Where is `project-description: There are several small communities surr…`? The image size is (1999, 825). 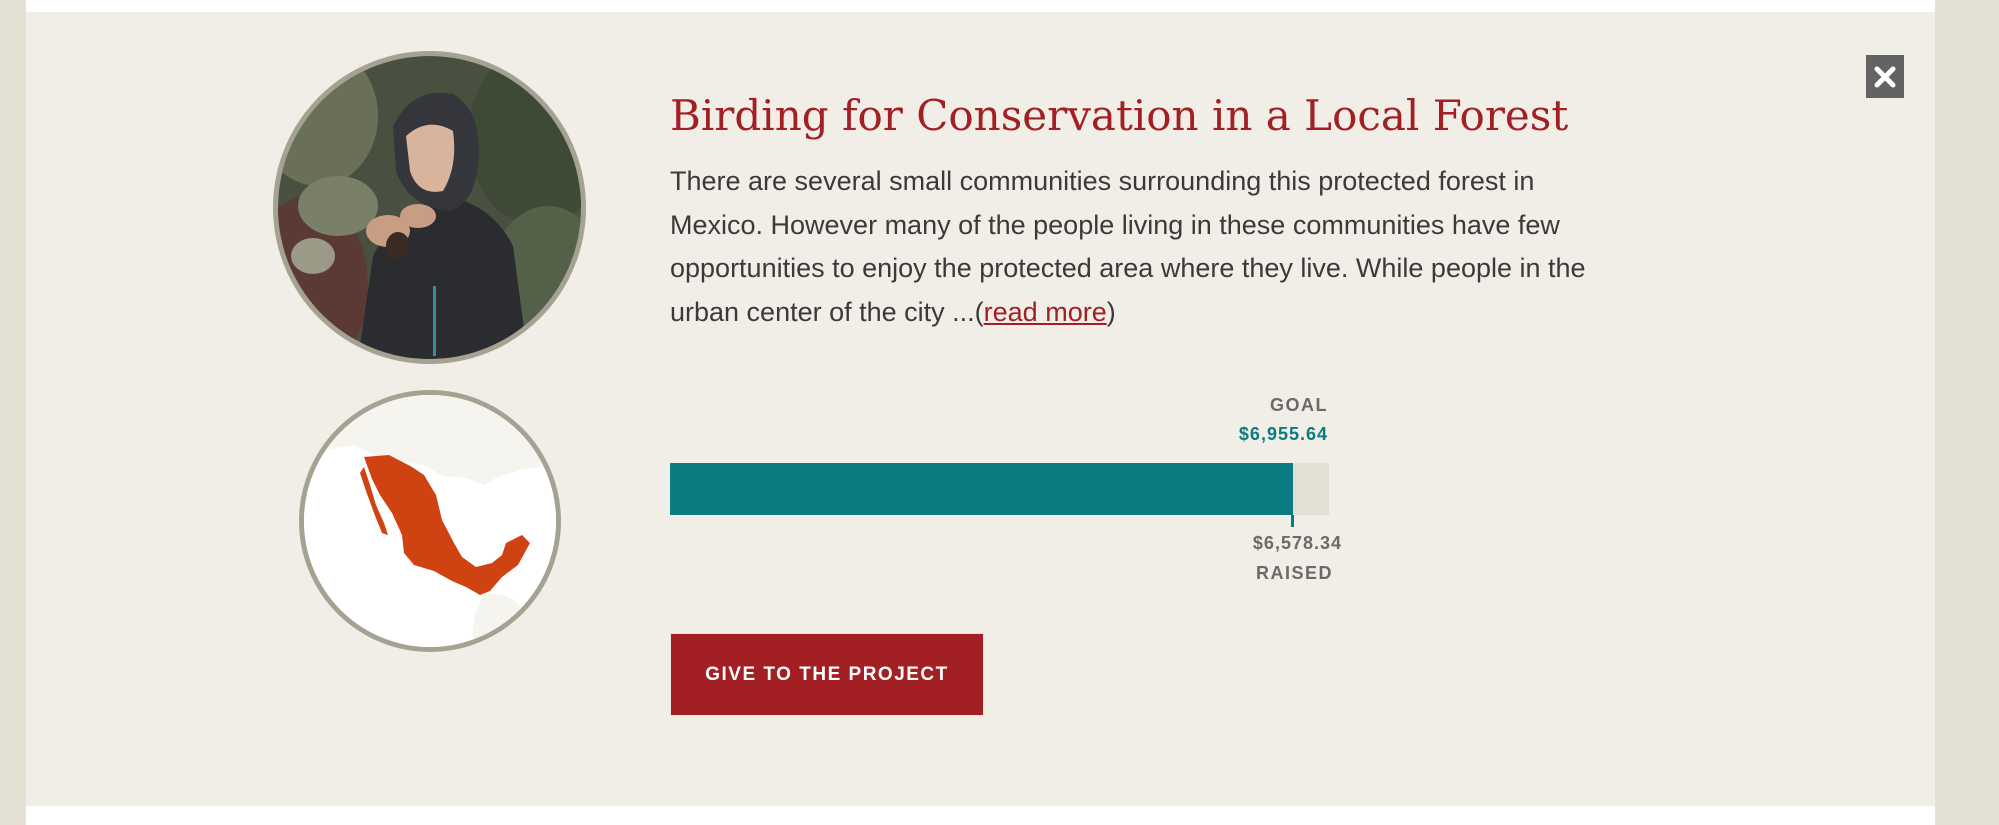
project-description: There are several small communities surr… is located at coordinates (1130, 247).